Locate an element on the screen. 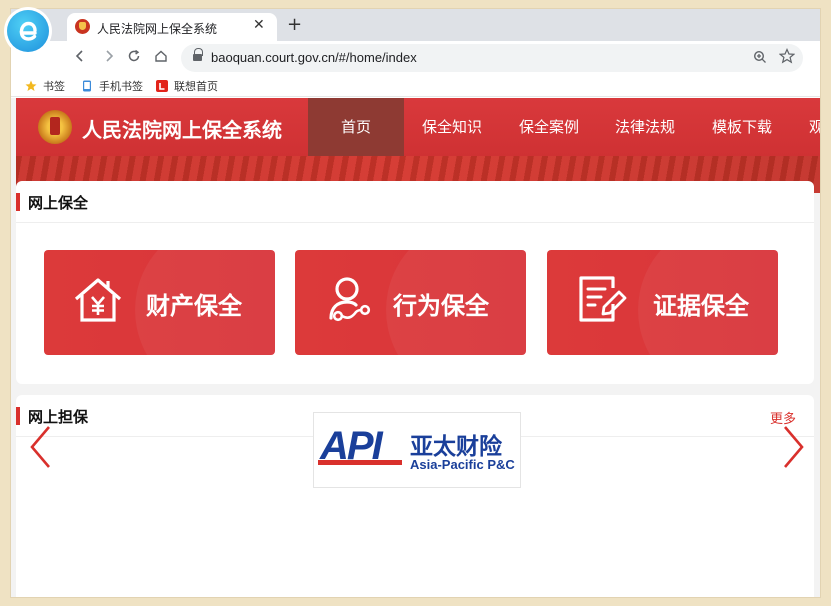 This screenshot has width=831, height=606. bookmark-star-icon is located at coordinates (787, 58).